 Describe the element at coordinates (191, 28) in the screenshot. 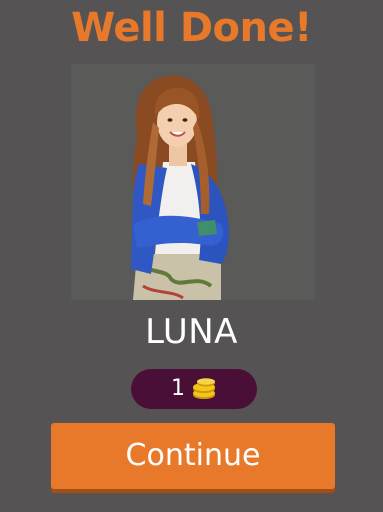

I see `well-done-title: Well Done!` at that location.